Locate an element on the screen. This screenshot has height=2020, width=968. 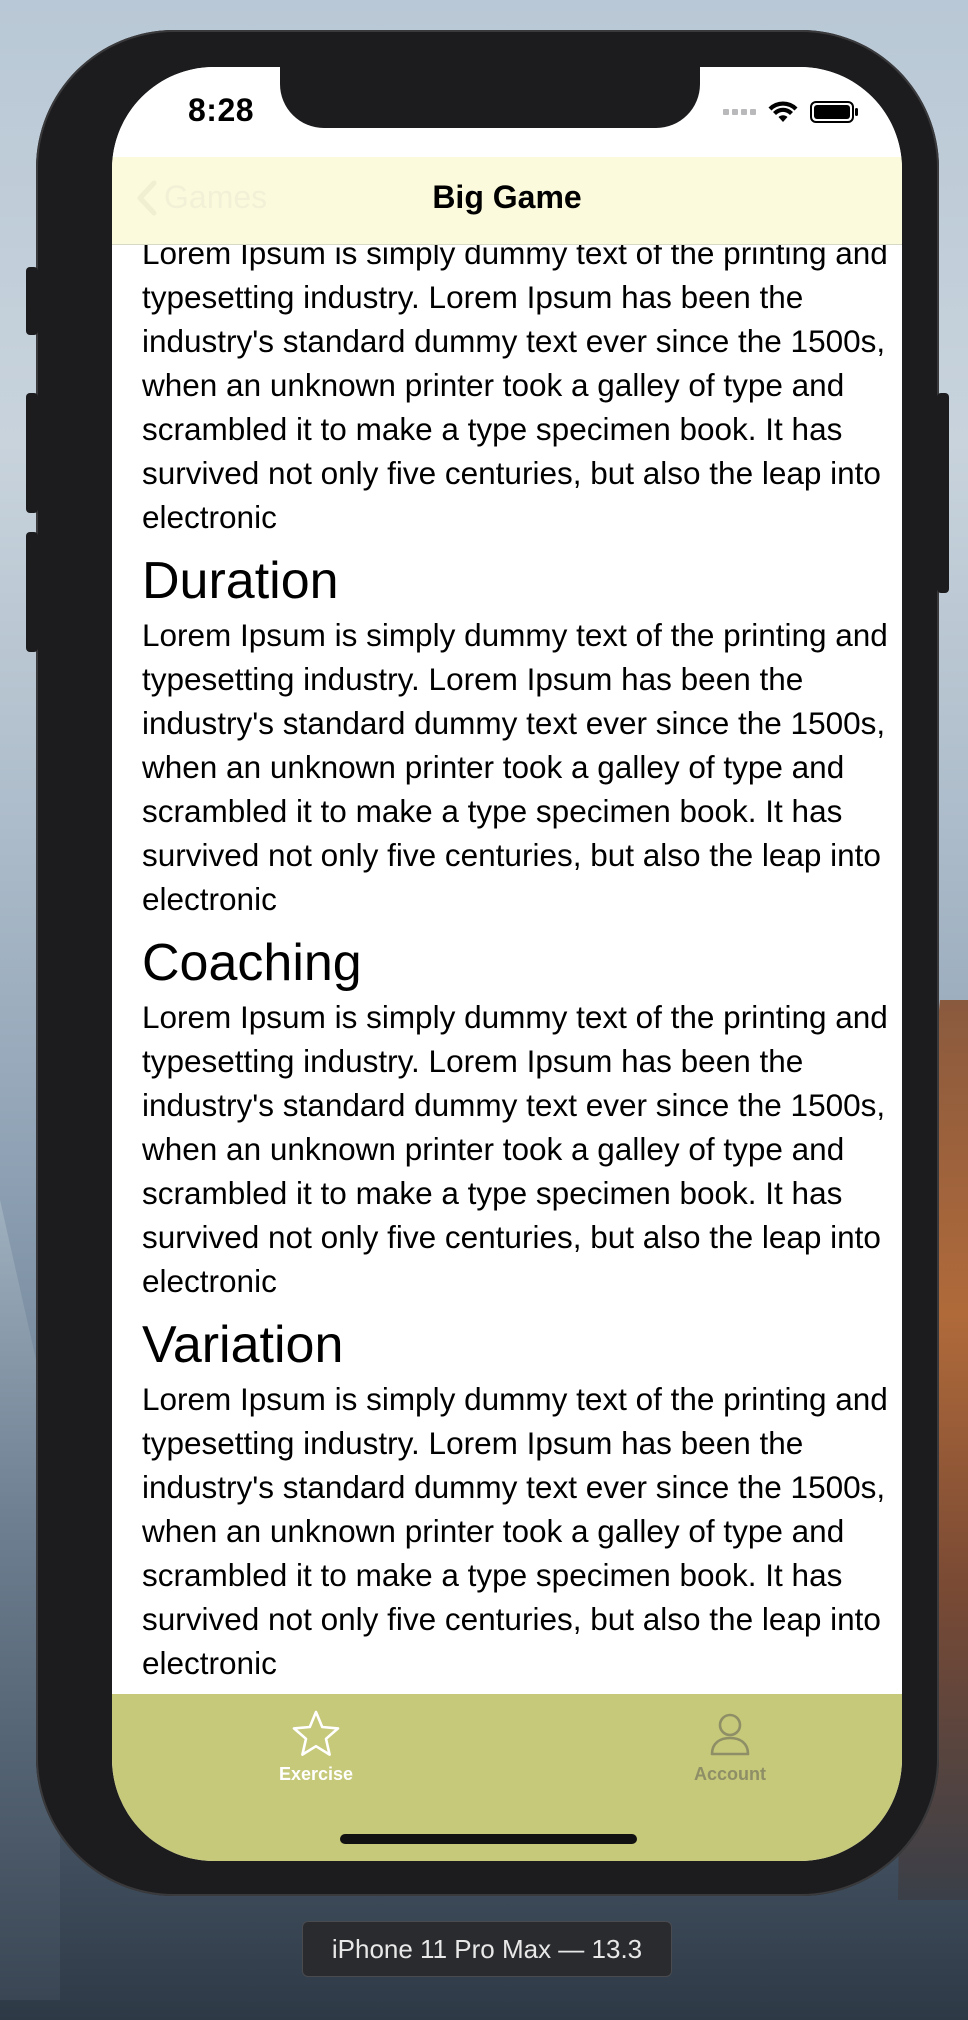
simulator-device-label: iPhone 11 Pro Max — 13.3 is located at coordinates (487, 1949).